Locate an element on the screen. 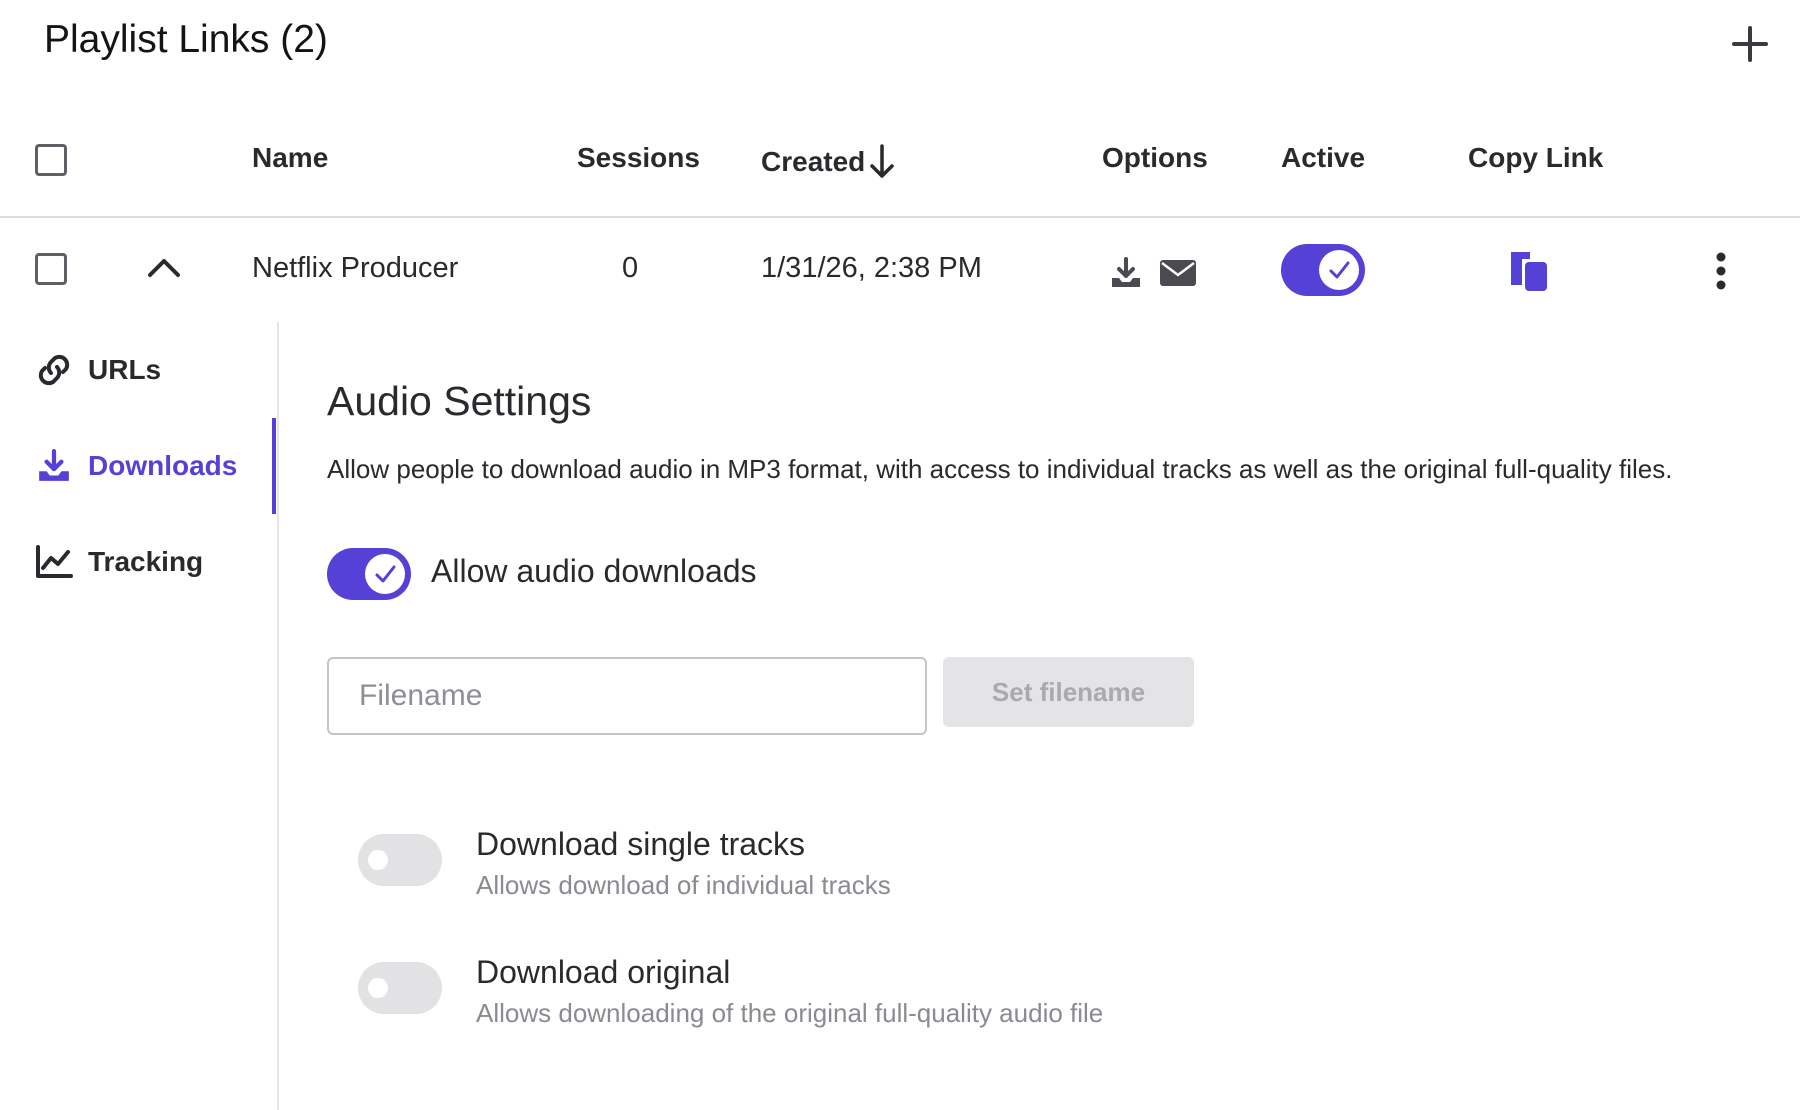 This screenshot has height=1110, width=1800. detail-nav-item-downloads: Downloads is located at coordinates (135, 466).